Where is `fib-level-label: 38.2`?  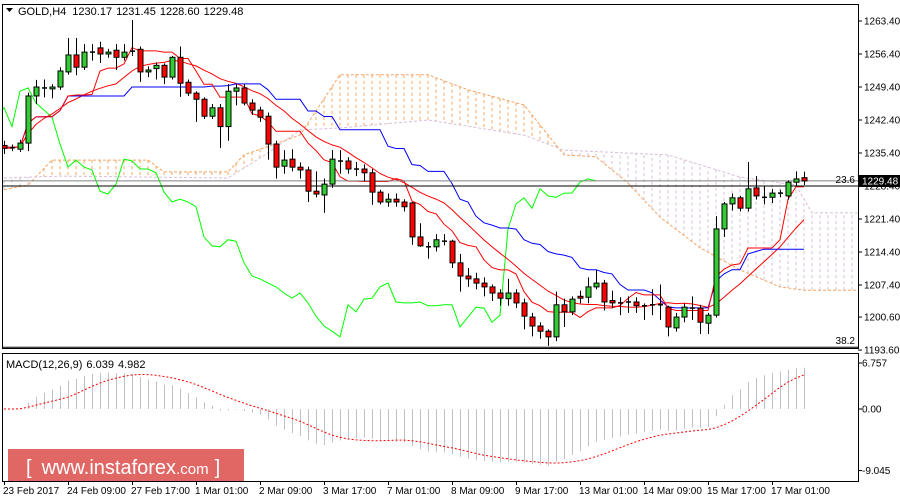 fib-level-label: 38.2 is located at coordinates (846, 341).